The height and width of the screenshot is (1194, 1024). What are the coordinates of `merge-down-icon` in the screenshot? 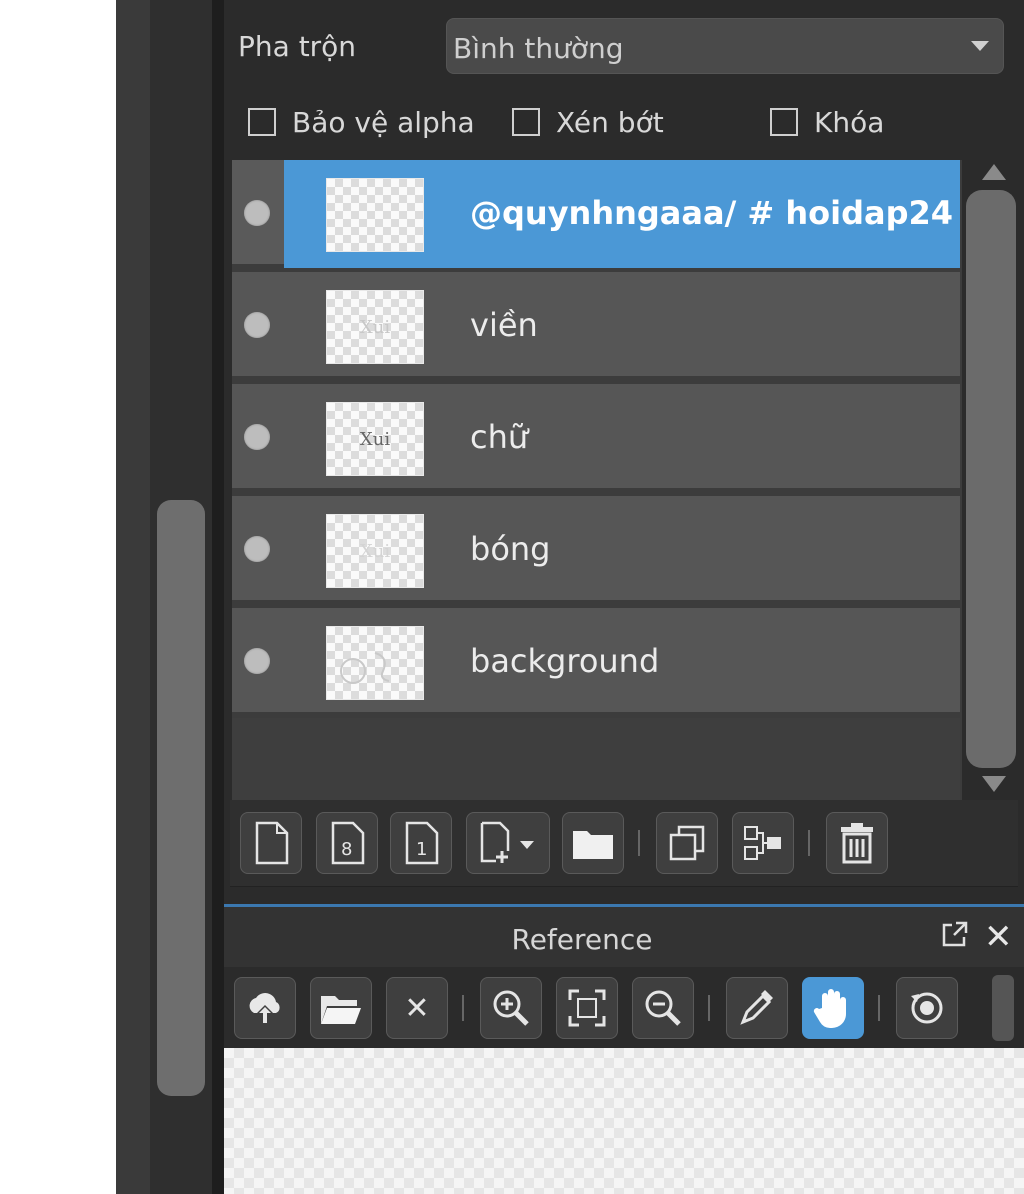 It's located at (762, 843).